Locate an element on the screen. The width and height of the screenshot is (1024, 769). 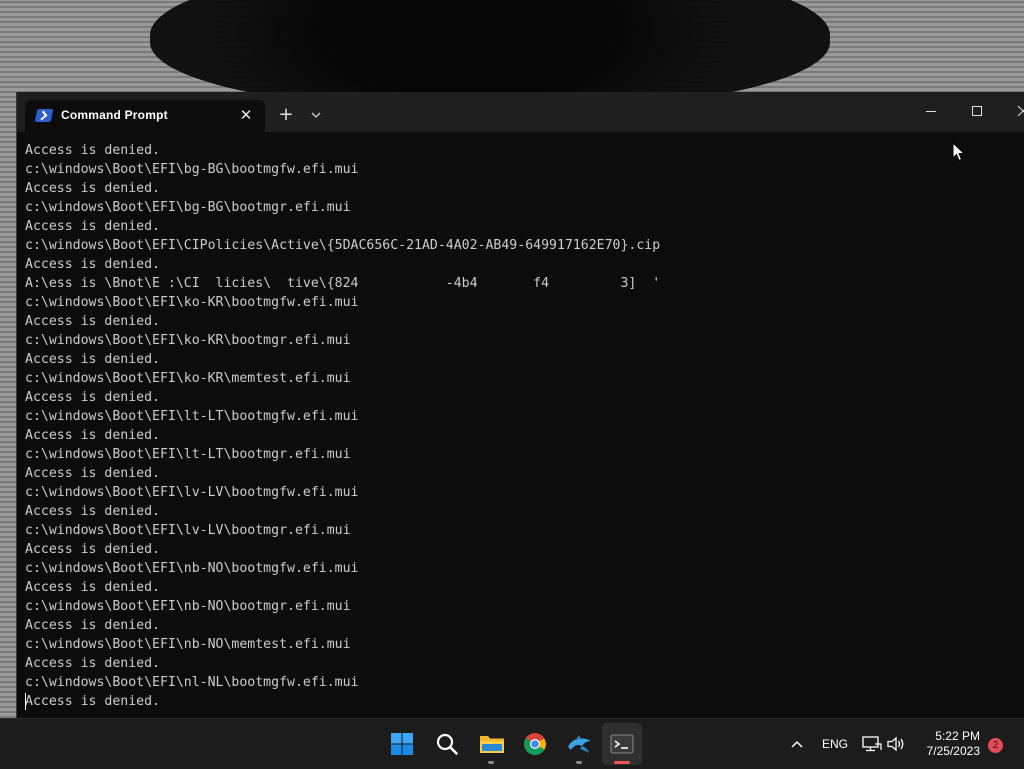
minimize-button is located at coordinates (930, 112).